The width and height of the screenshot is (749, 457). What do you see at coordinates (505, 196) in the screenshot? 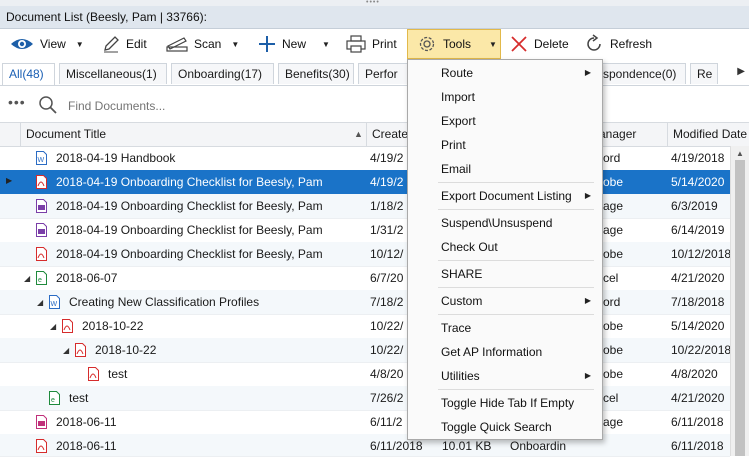
I see `menu-item-export-document-listing: Export Document Listing ▶` at bounding box center [505, 196].